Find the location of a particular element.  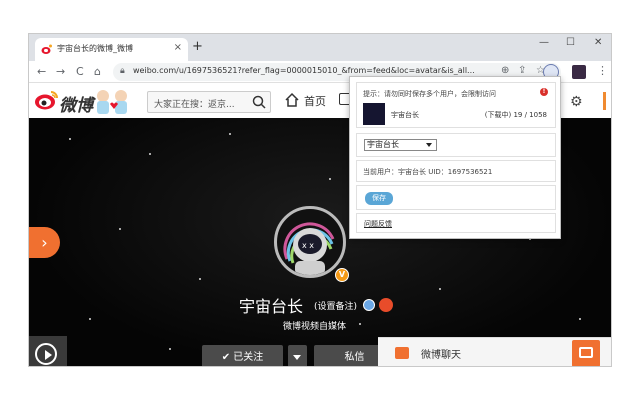

zoom-icon: ⊕ is located at coordinates (505, 70).